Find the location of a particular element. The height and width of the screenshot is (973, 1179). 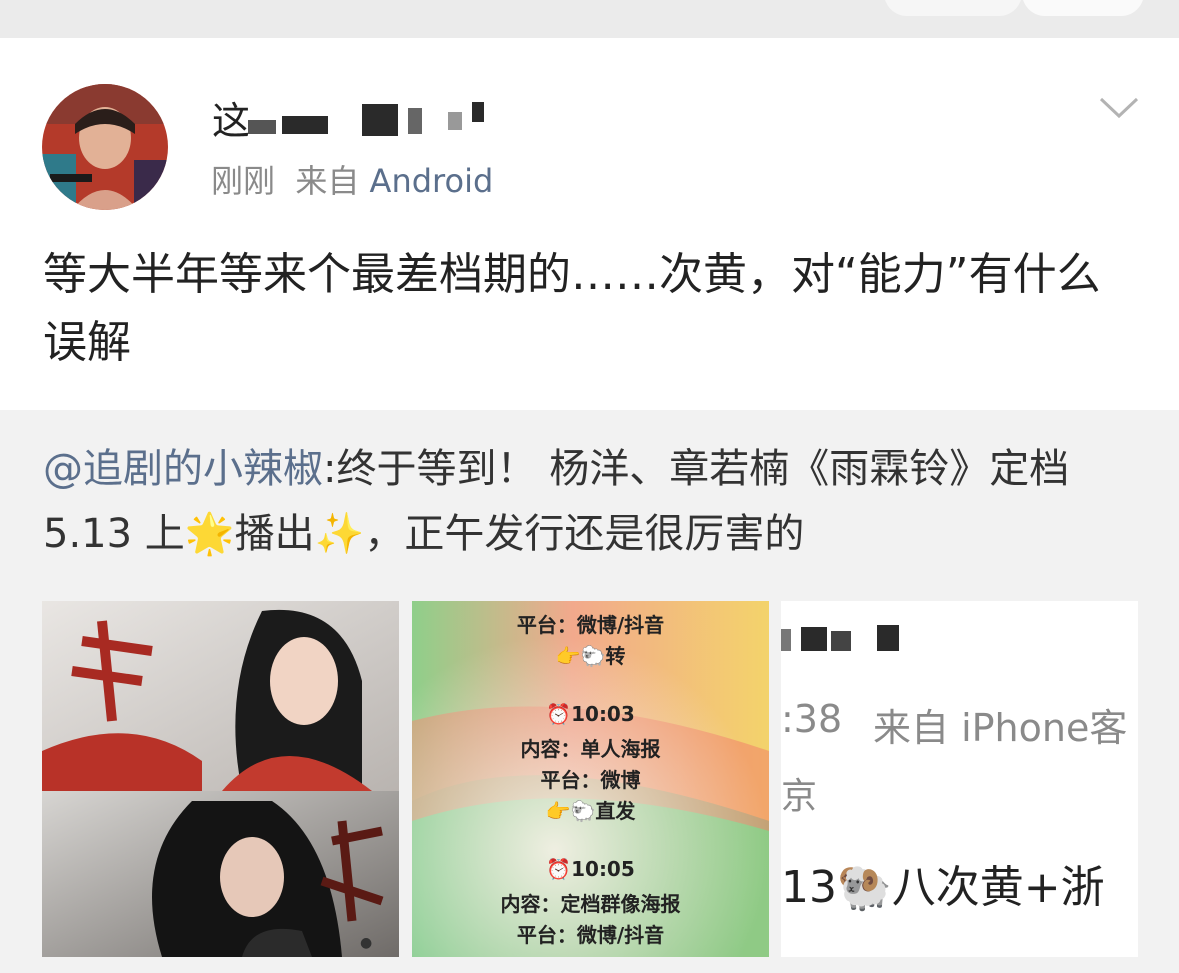

screenshot-source: 来自 iPhone客 is located at coordinates (1000, 728).